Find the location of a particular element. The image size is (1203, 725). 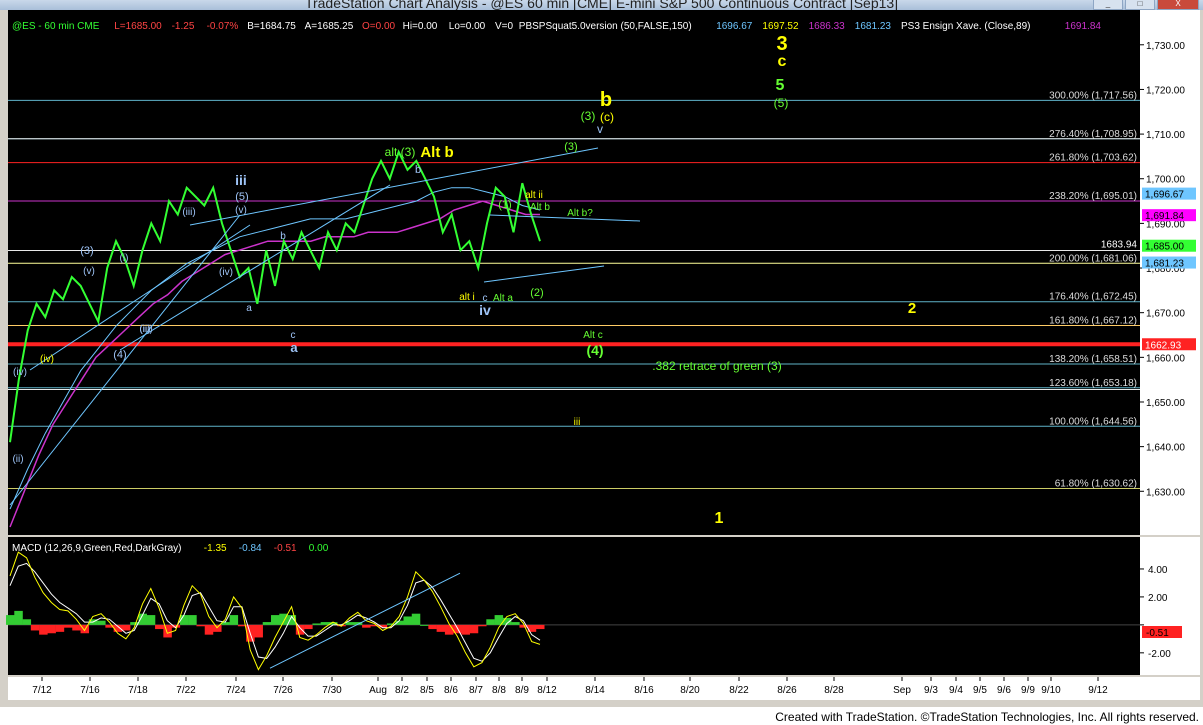

macd-value-tag-label: -0.51 is located at coordinates (1157, 633).